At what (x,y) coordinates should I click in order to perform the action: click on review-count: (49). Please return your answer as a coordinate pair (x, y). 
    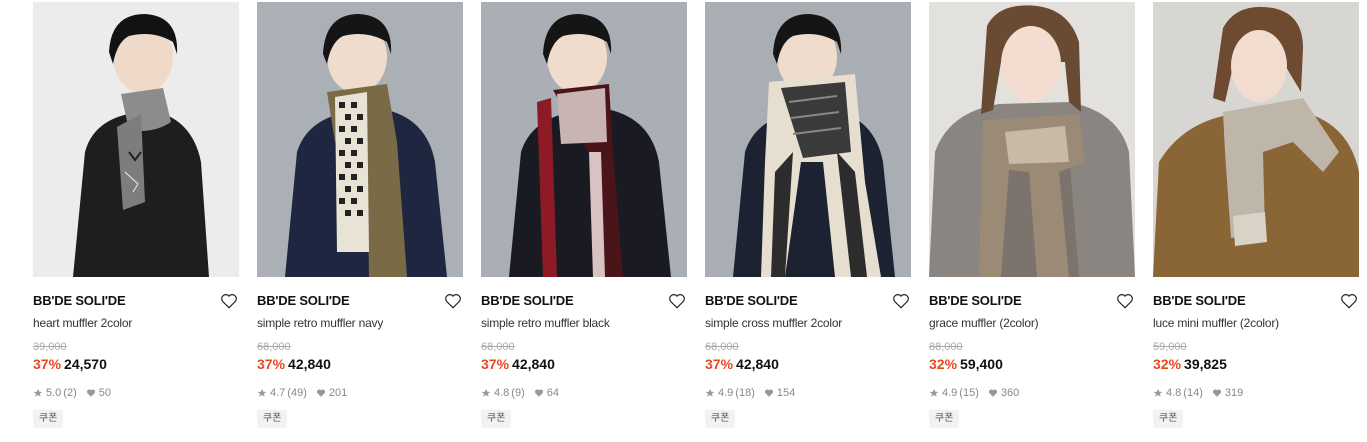
    Looking at the image, I should click on (297, 393).